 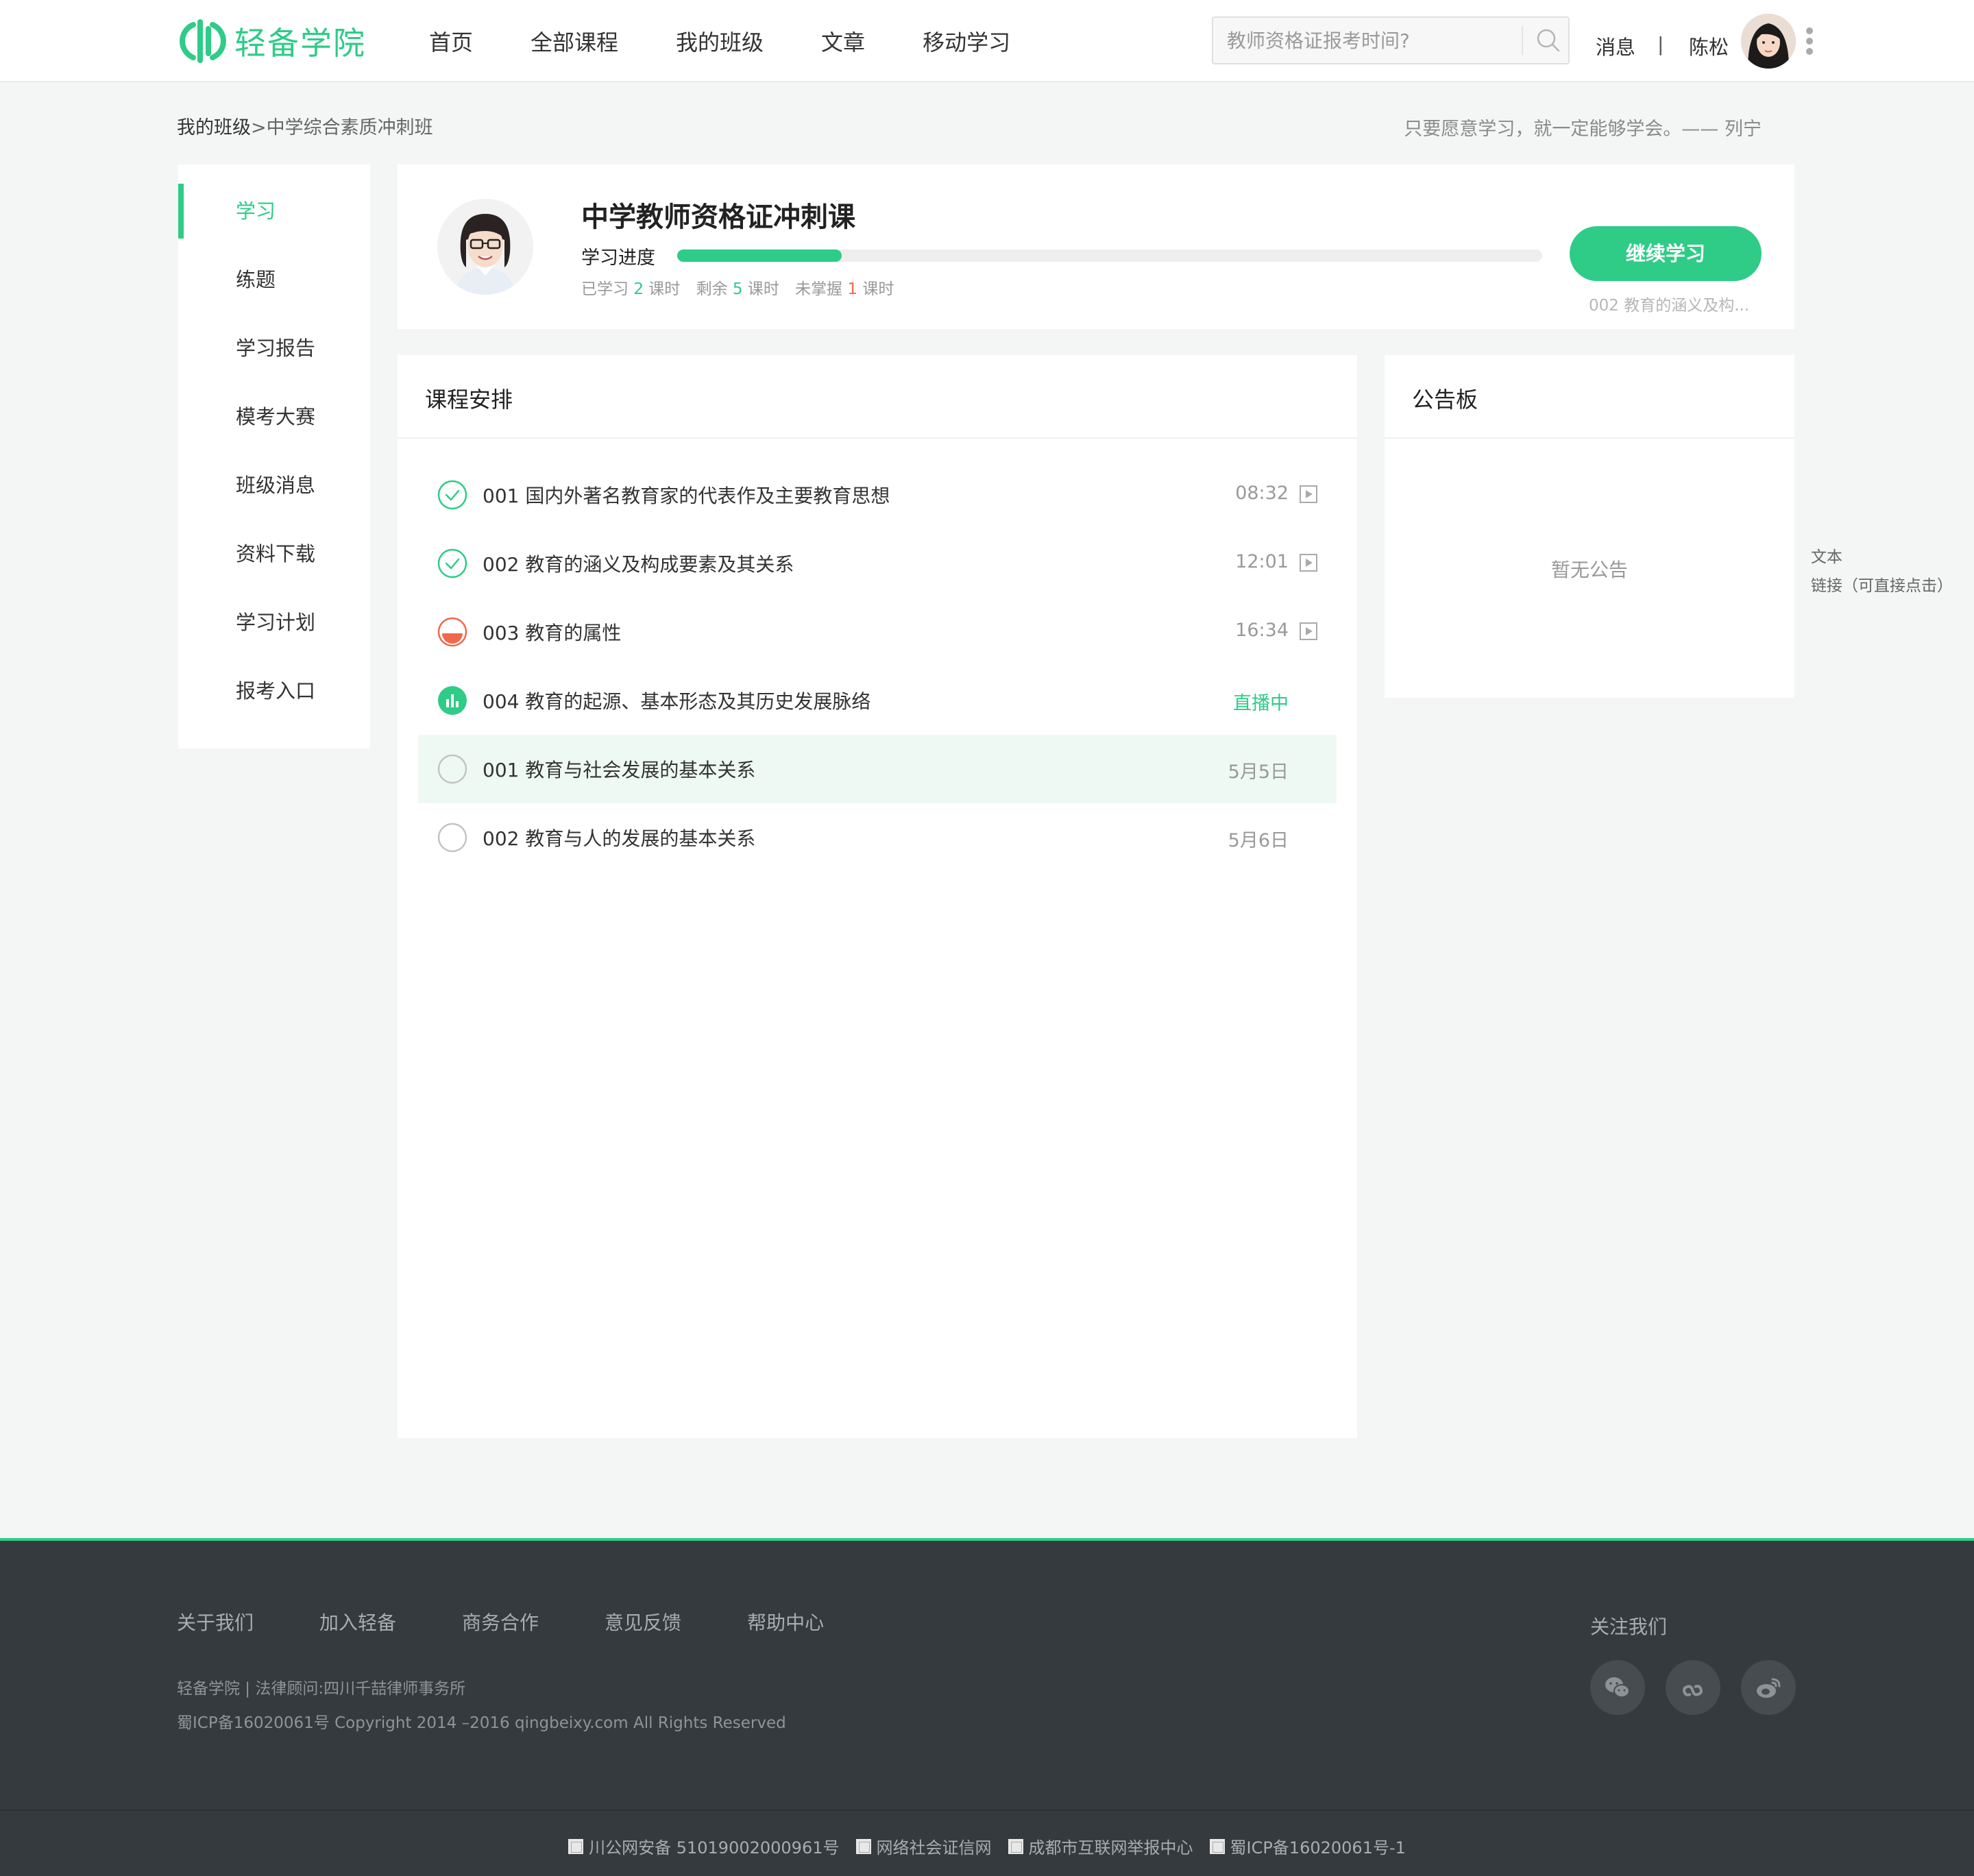 I want to click on miniprogram-button, so click(x=1693, y=1687).